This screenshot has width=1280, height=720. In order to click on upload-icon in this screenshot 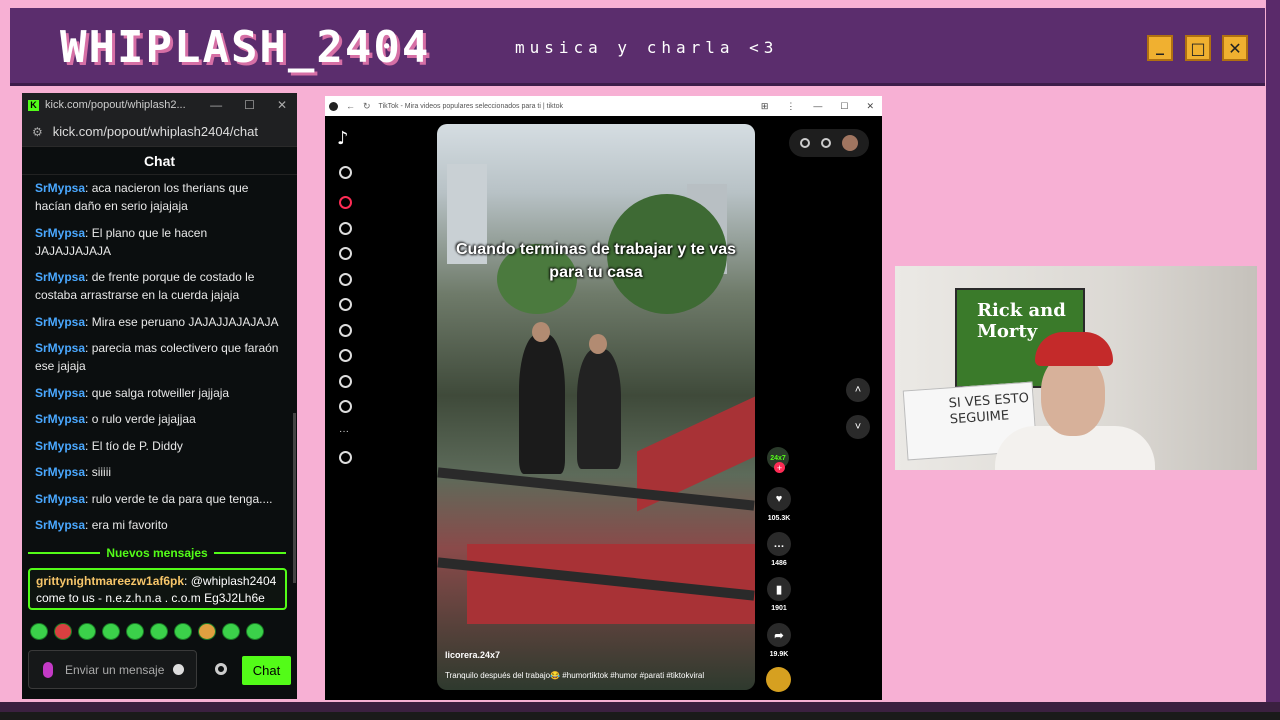, I will do `click(345, 330)`.